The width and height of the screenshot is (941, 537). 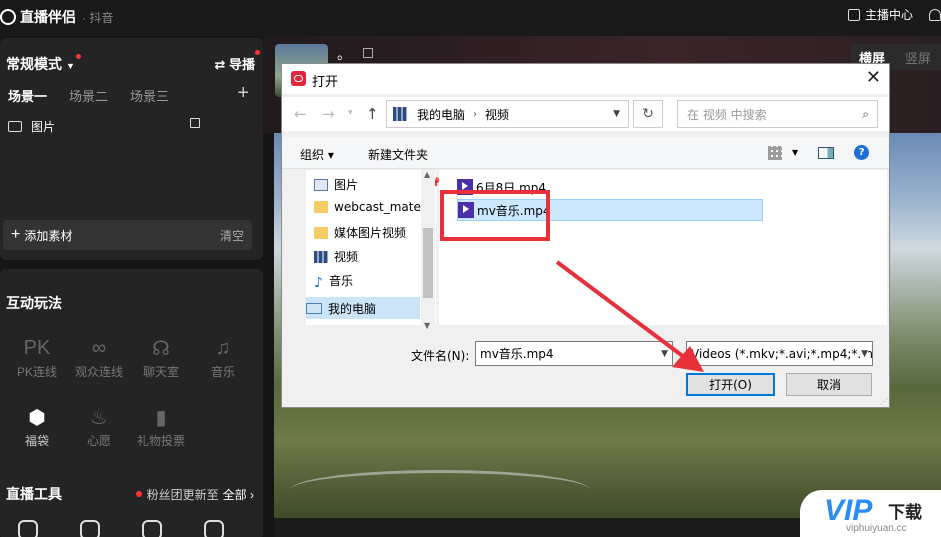 I want to click on watermark: VIP 下载 viphuiyuan.cc, so click(x=870, y=513).